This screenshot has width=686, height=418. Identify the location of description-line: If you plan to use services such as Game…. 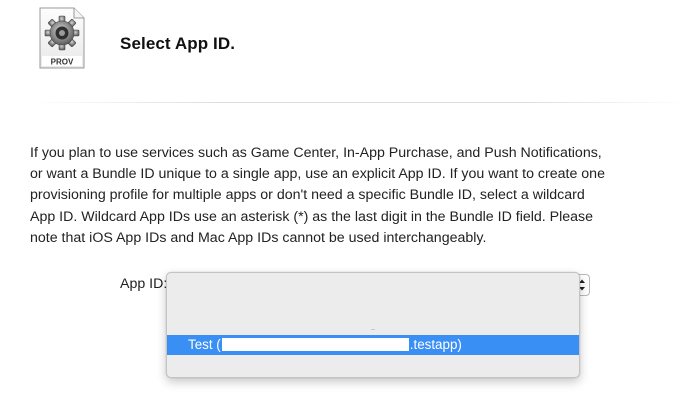
(316, 153).